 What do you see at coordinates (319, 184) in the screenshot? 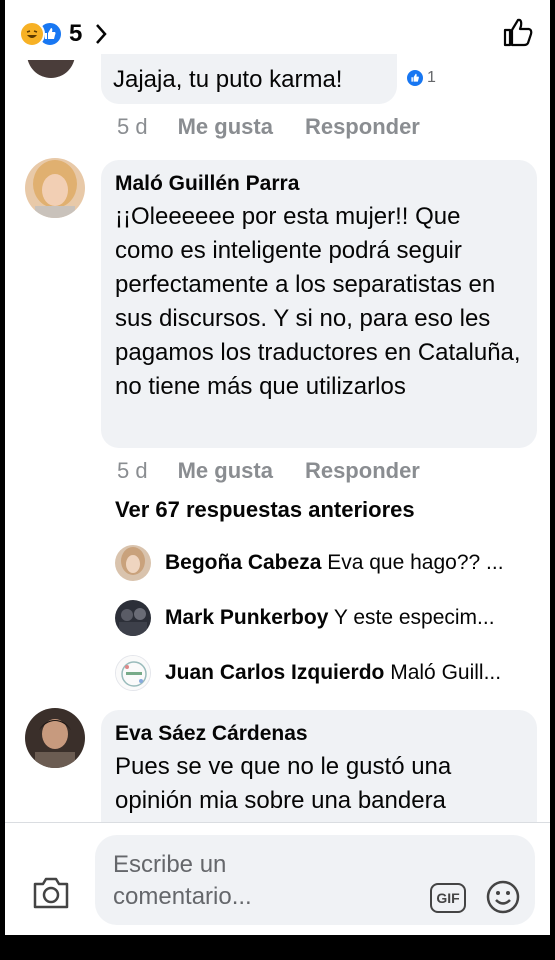
I see `comment-author: Maló Guillén Parra` at bounding box center [319, 184].